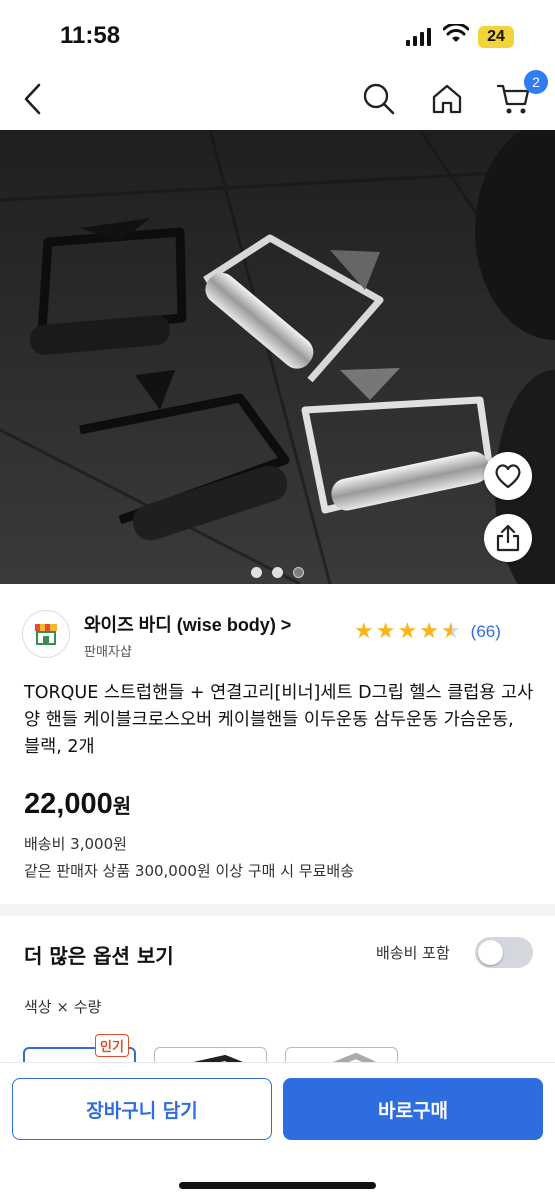  Describe the element at coordinates (450, 631) in the screenshot. I see `half-star-icon: ★` at that location.